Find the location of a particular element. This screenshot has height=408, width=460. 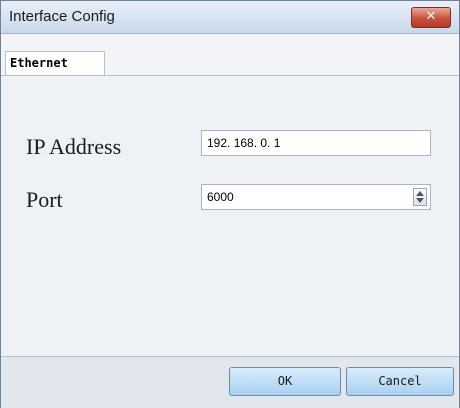

close-icon: ✕ is located at coordinates (431, 16).